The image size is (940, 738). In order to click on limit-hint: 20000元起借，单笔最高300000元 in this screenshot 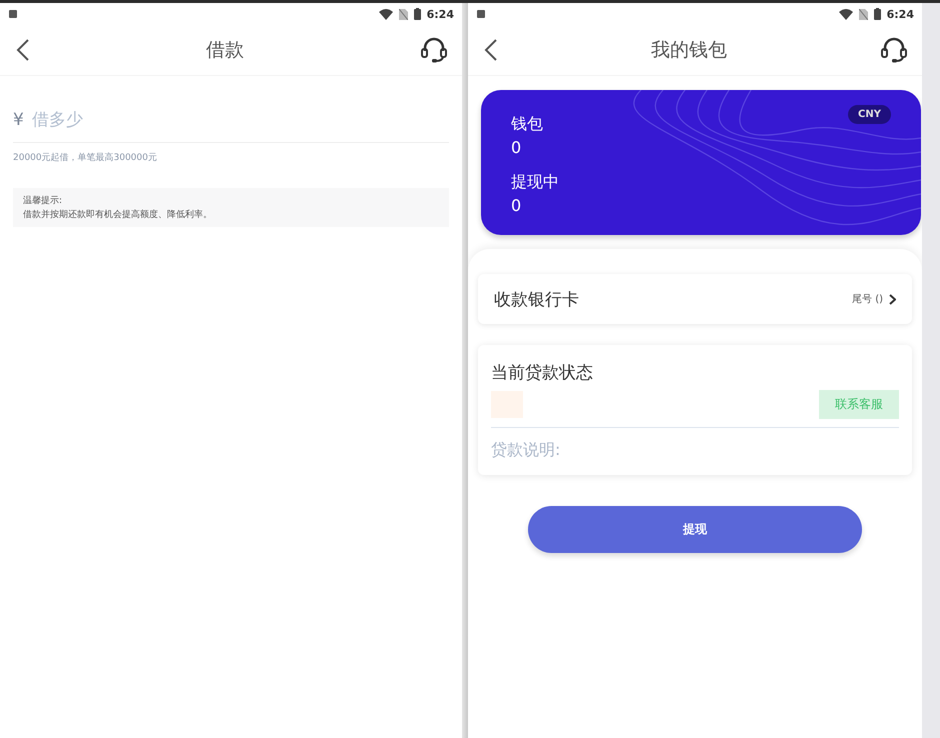, I will do `click(85, 158)`.